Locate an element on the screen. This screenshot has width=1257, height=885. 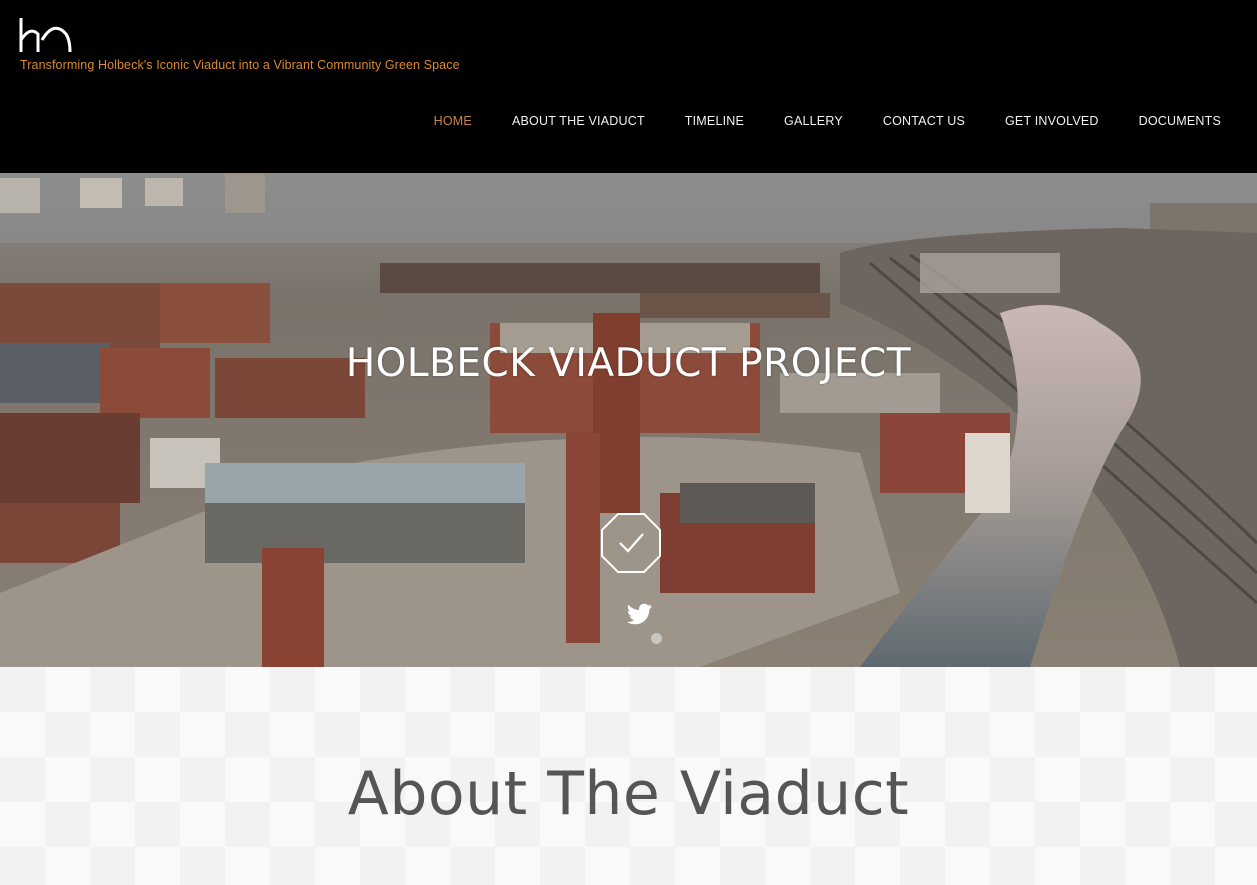
logo is located at coordinates (46, 36).